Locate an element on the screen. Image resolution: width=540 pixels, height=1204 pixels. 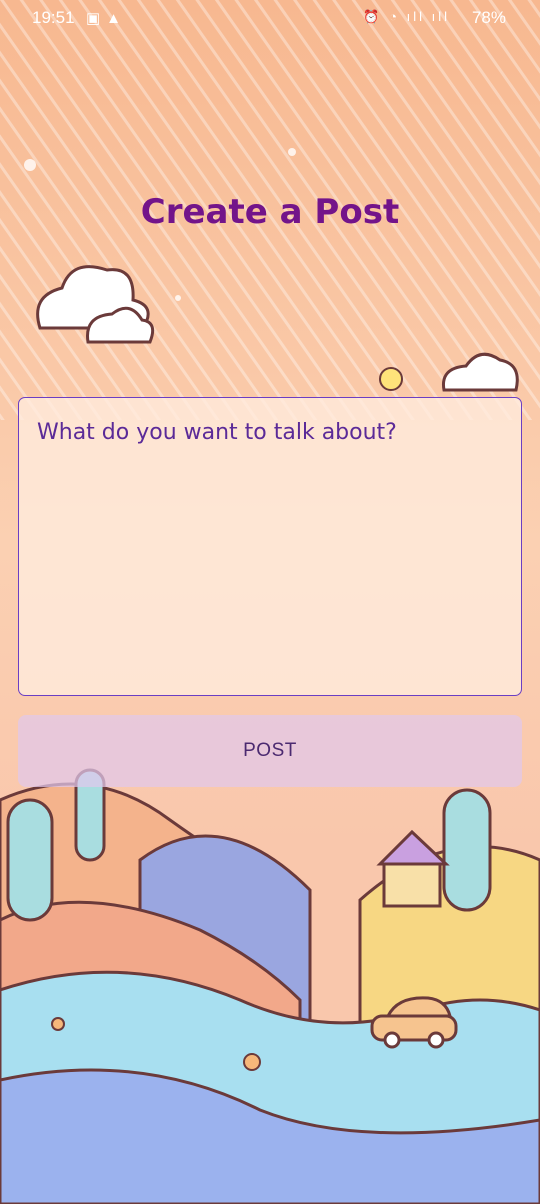
notification-icons: ▣▲ is located at coordinates (107, 18).